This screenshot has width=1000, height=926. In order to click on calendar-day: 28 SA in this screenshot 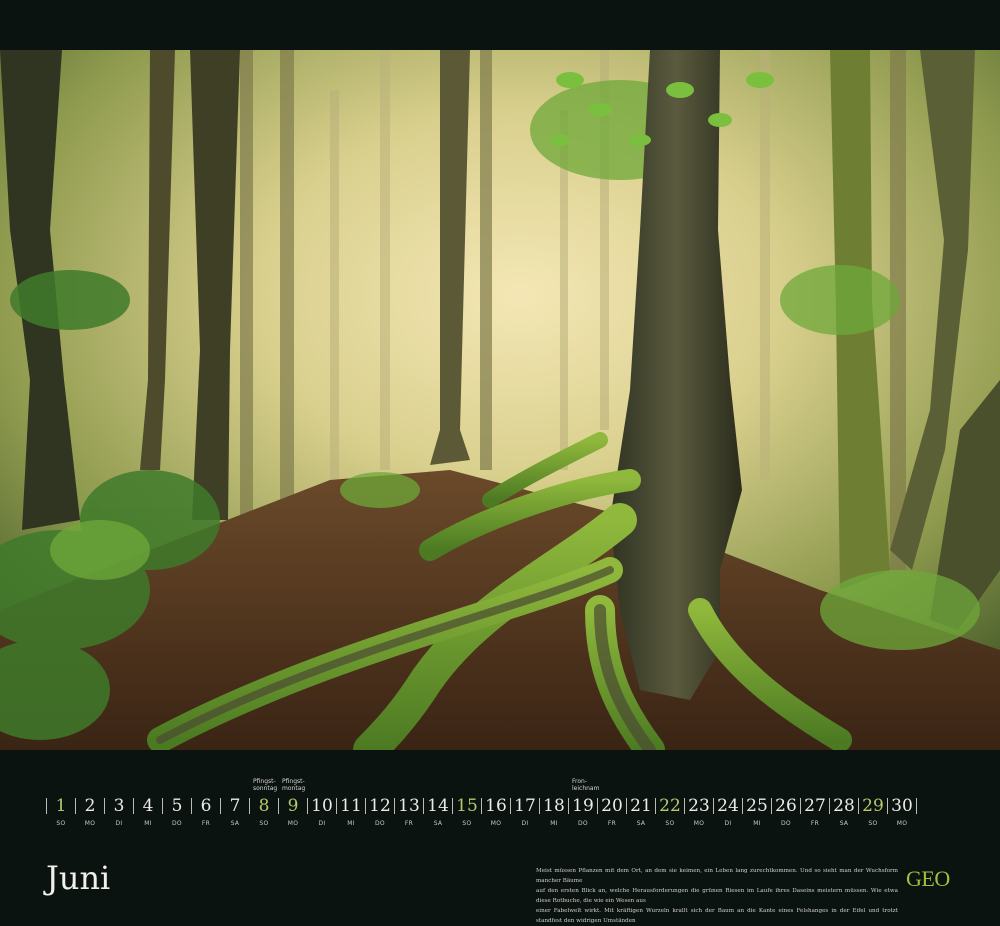, I will do `click(843, 814)`.